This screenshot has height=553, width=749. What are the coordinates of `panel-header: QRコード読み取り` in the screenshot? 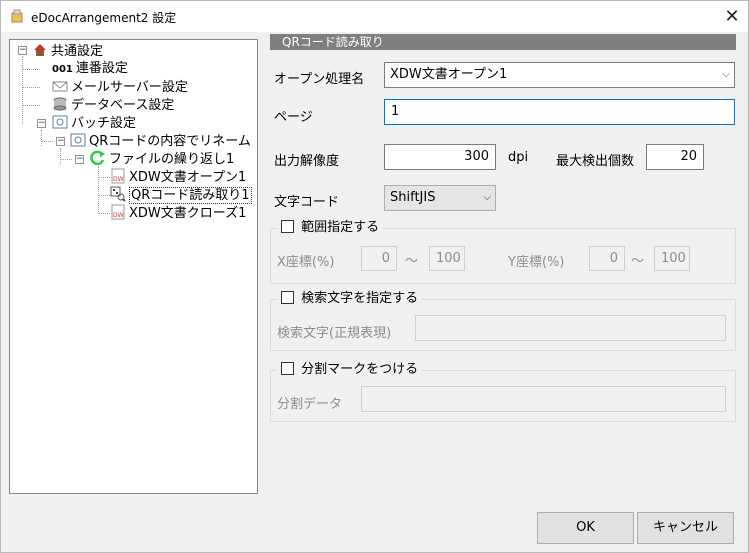 It's located at (503, 42).